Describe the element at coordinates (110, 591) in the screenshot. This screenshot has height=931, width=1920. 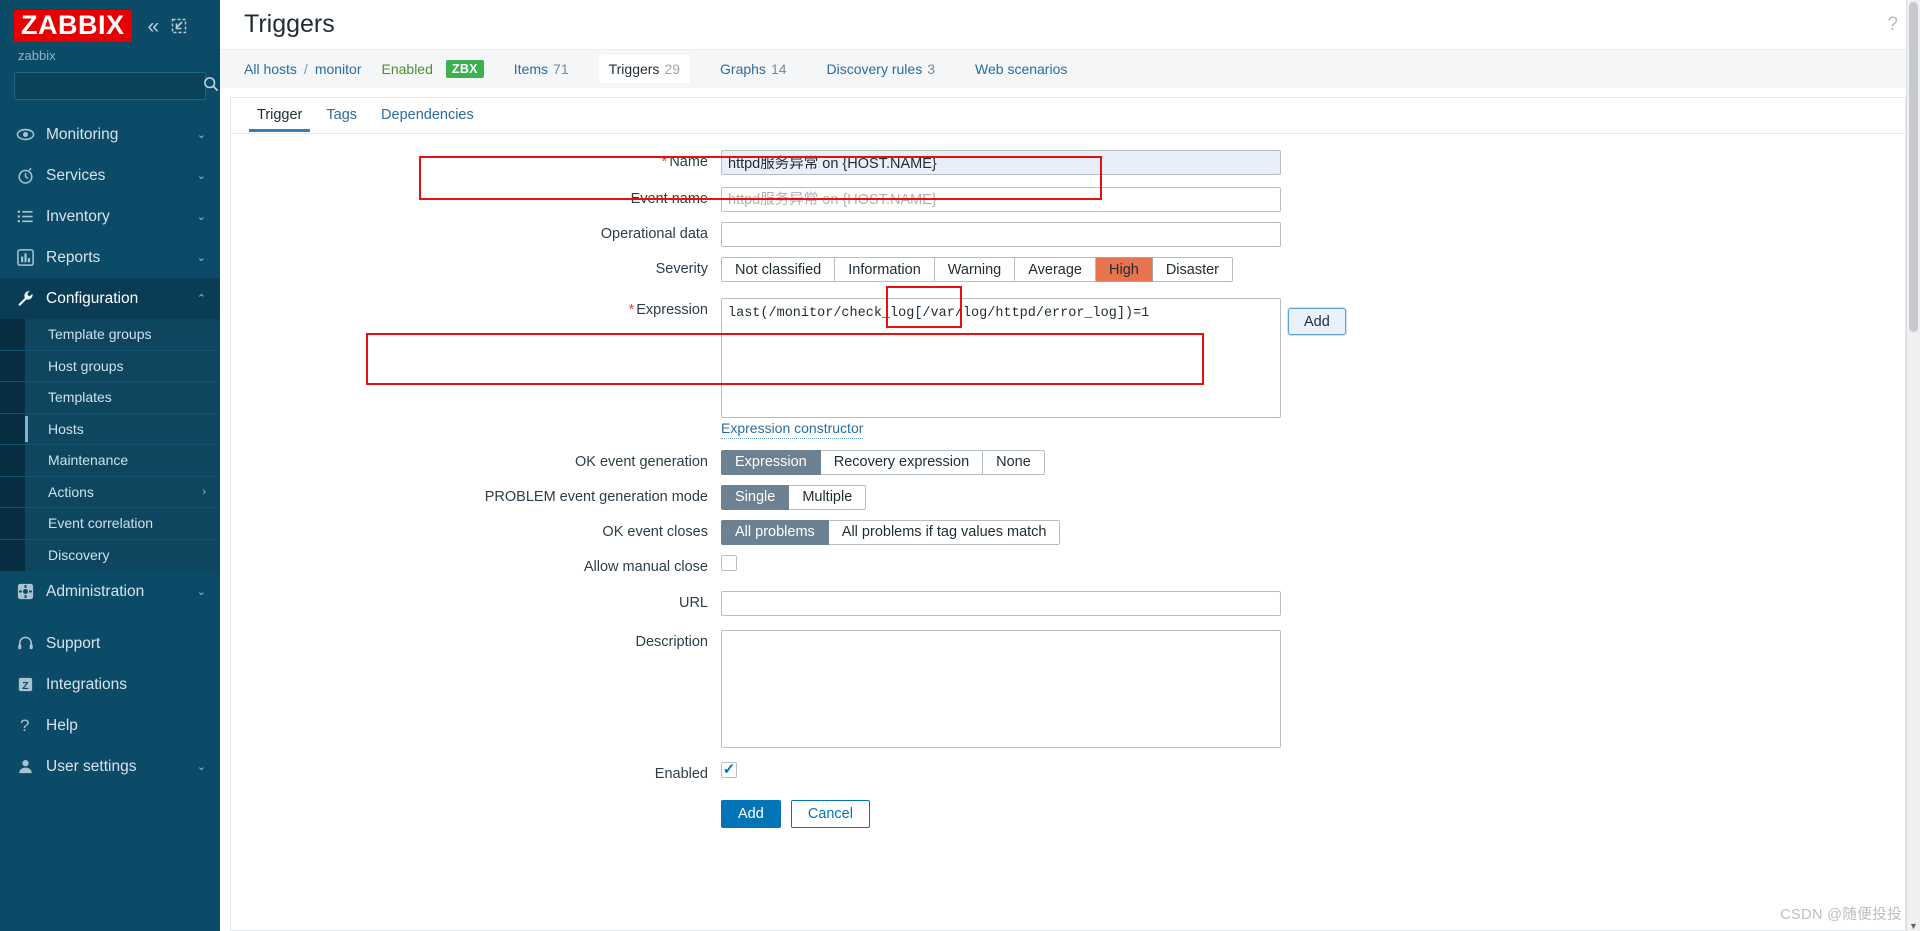
I see `sidebar-item-administration: Administration ⌄` at that location.